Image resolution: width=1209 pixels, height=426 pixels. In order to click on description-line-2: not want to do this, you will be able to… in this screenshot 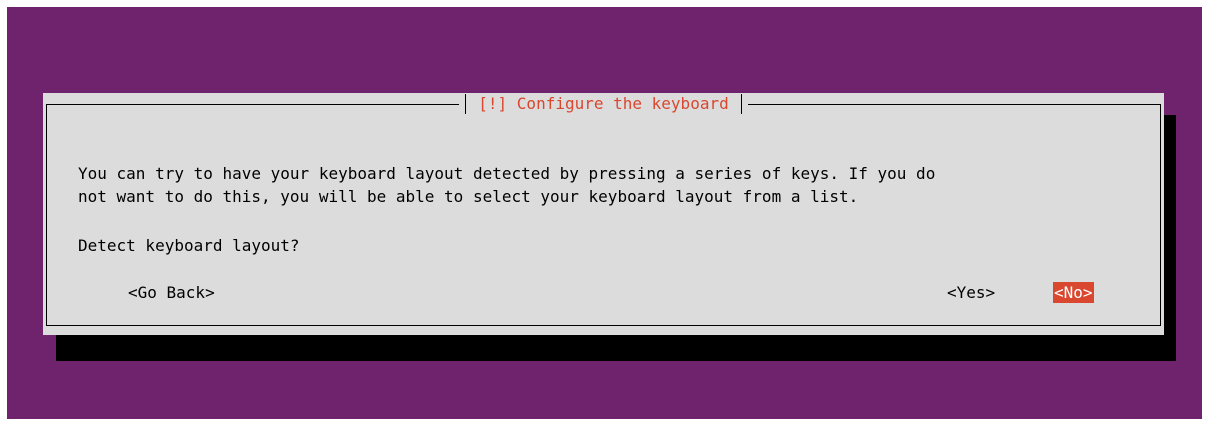, I will do `click(468, 196)`.